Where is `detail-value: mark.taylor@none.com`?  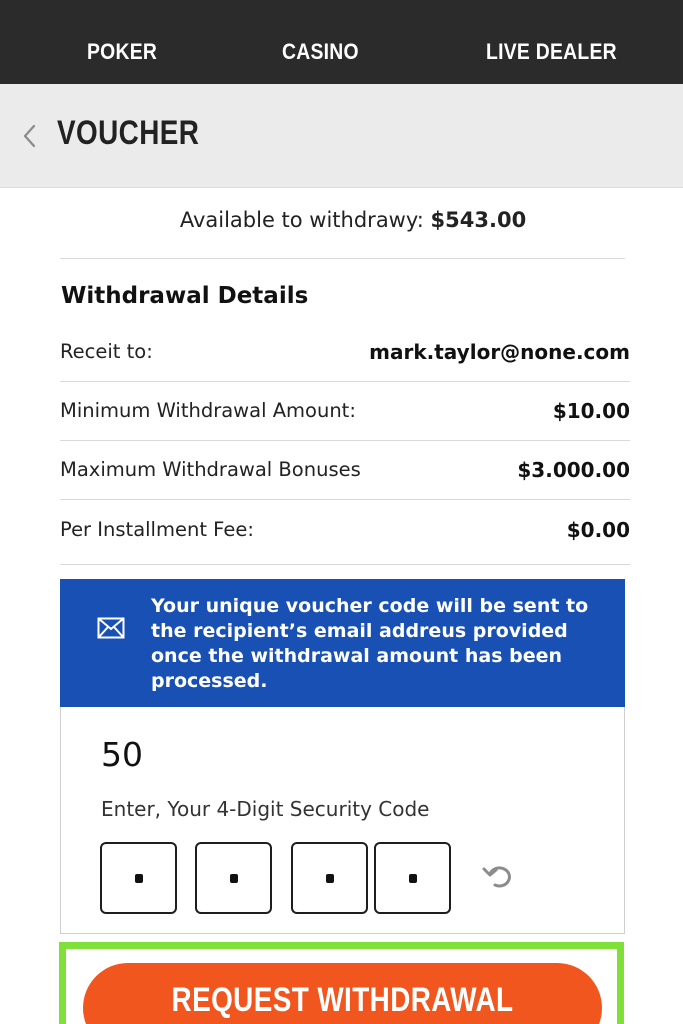 detail-value: mark.taylor@none.com is located at coordinates (499, 352).